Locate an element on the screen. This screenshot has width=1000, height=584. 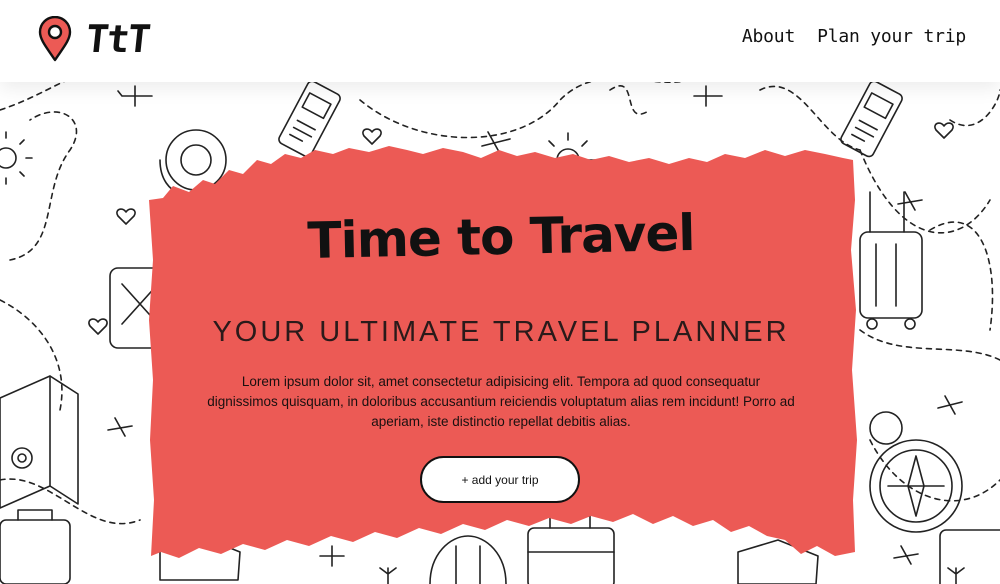
compass-icon is located at coordinates (916, 472).